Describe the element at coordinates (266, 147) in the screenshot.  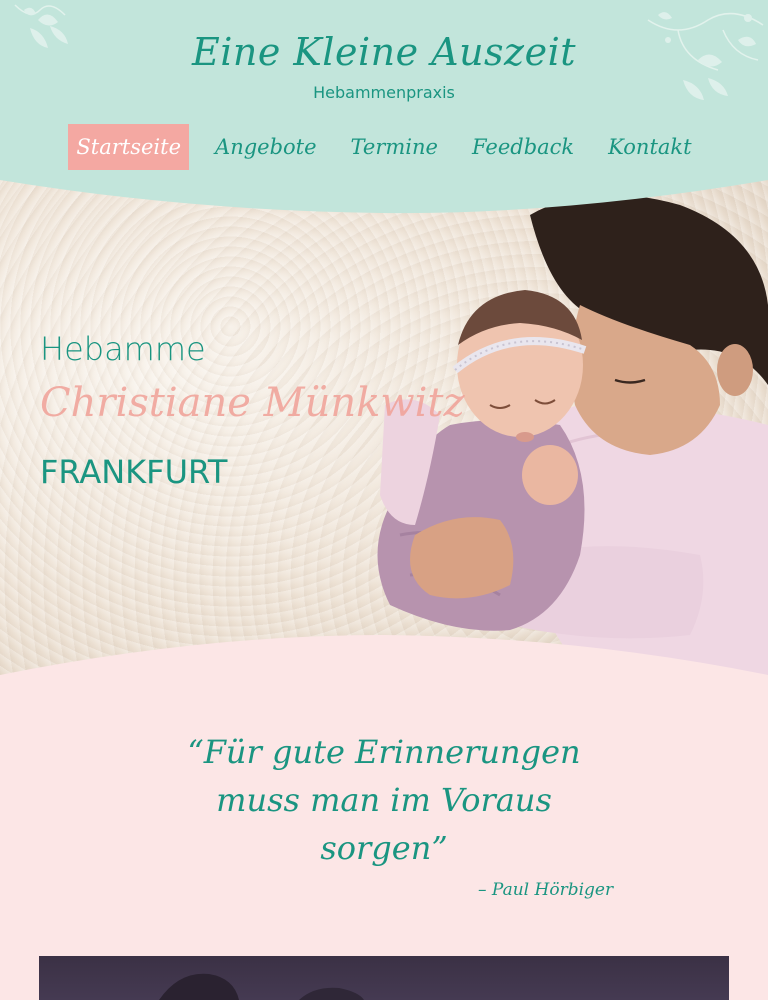
I see `nav-item-angebote: Angebote` at that location.